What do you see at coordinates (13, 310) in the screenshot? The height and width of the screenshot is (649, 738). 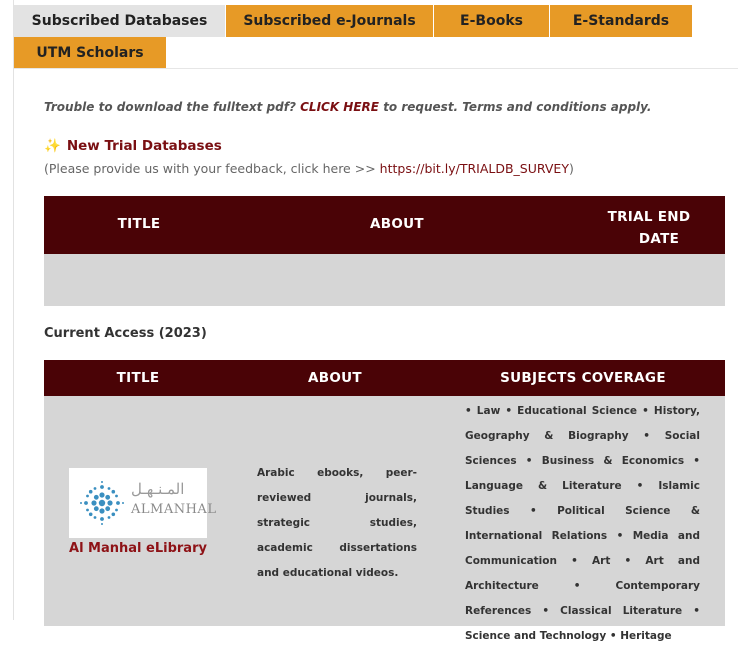 I see `page-left-border` at bounding box center [13, 310].